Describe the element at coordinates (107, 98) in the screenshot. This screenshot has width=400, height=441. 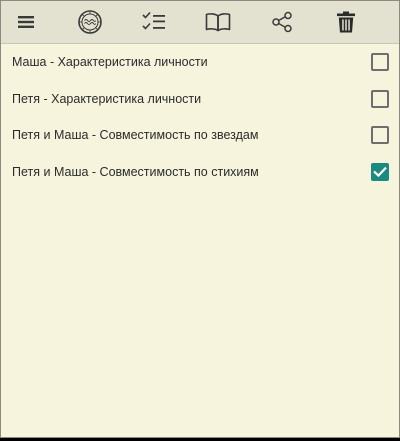
I see `list-item-label: Петя - Характеристика личности` at that location.